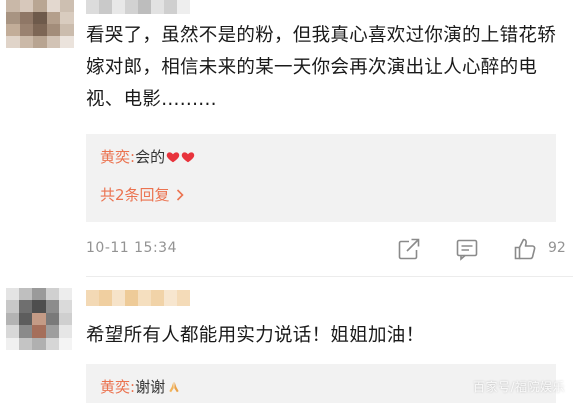 The image size is (573, 403). I want to click on reply-item: 黄奕:谢谢, so click(140, 387).